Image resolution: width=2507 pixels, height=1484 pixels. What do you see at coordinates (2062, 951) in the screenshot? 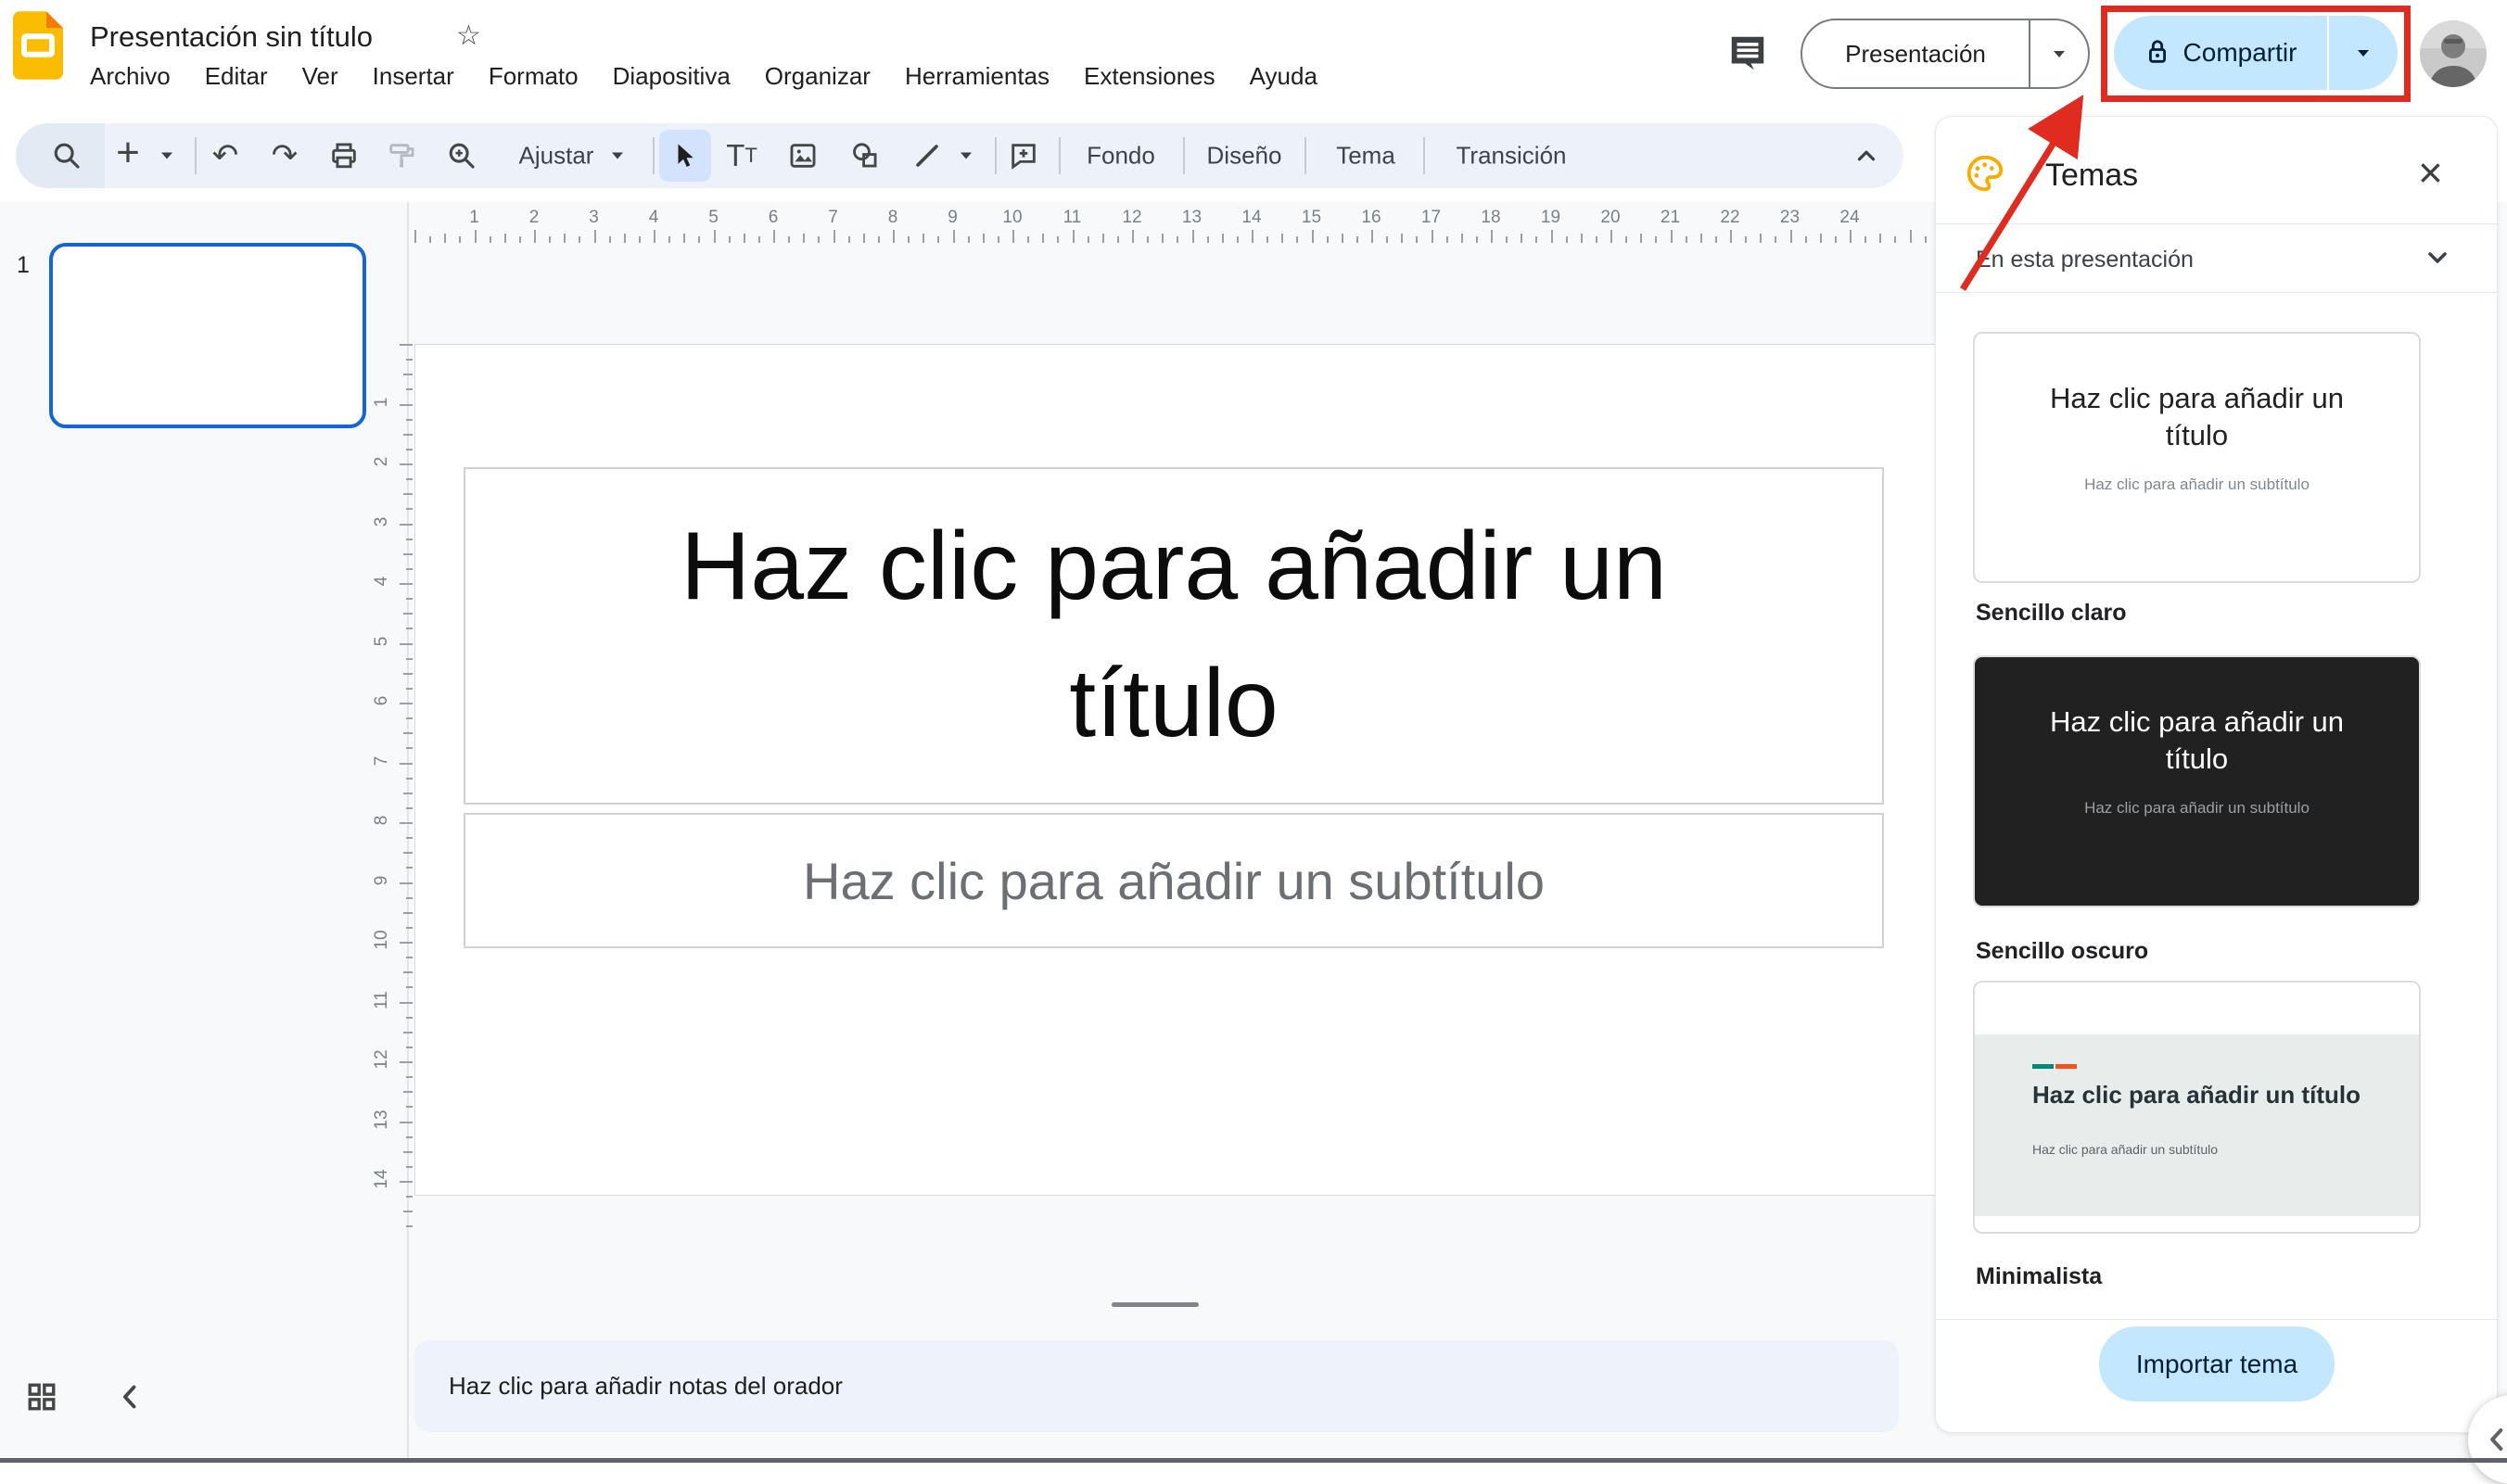
I see `theme-name-sencillo-oscuro: Sencillo oscuro` at bounding box center [2062, 951].